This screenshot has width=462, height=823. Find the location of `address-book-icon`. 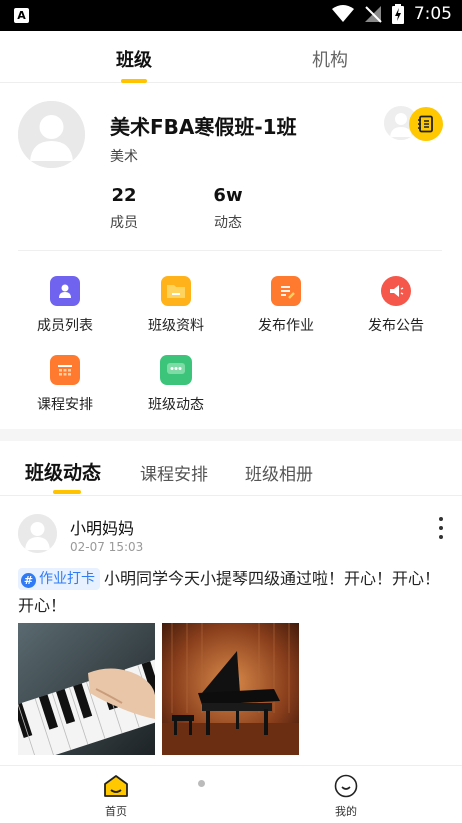

address-book-icon is located at coordinates (425, 124).